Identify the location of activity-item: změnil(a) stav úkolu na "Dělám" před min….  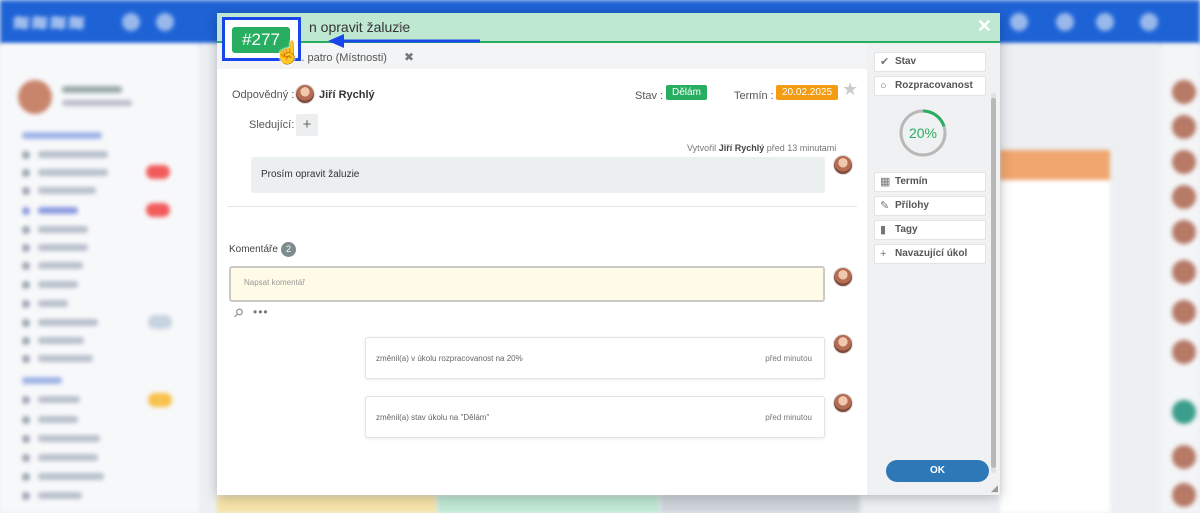
(595, 417).